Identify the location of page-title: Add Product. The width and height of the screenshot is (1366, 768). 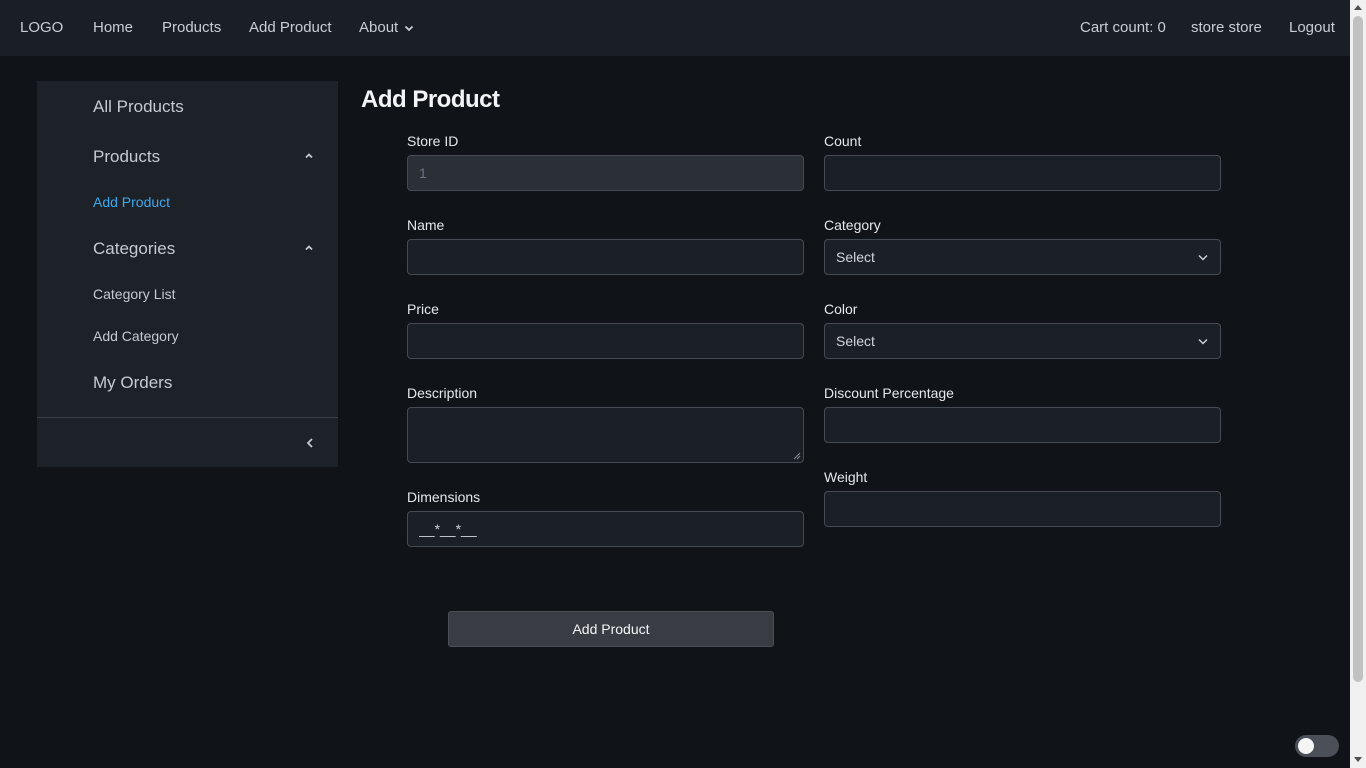
(430, 99).